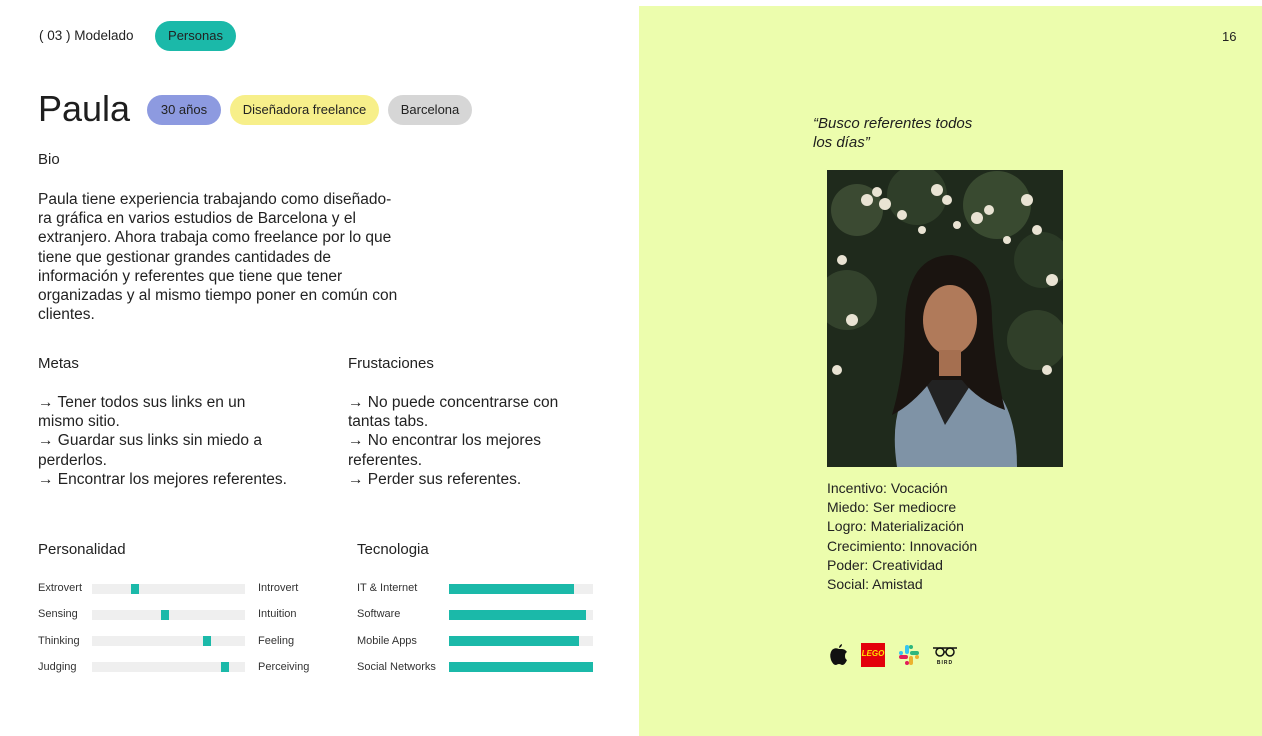  Describe the element at coordinates (84, 108) in the screenshot. I see `persona-name: Paula` at that location.